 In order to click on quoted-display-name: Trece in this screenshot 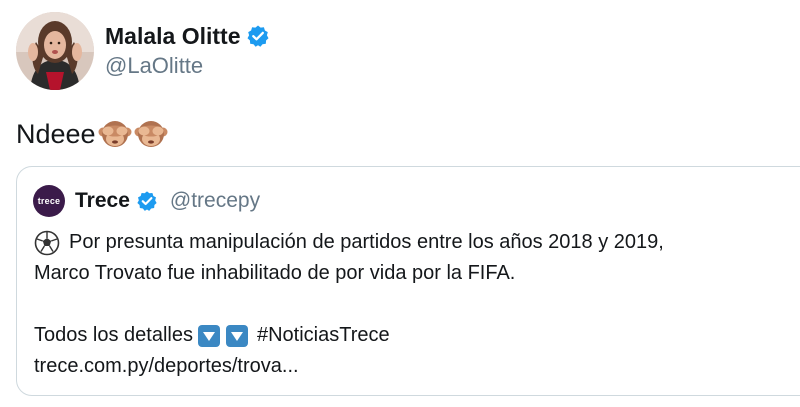, I will do `click(102, 201)`.